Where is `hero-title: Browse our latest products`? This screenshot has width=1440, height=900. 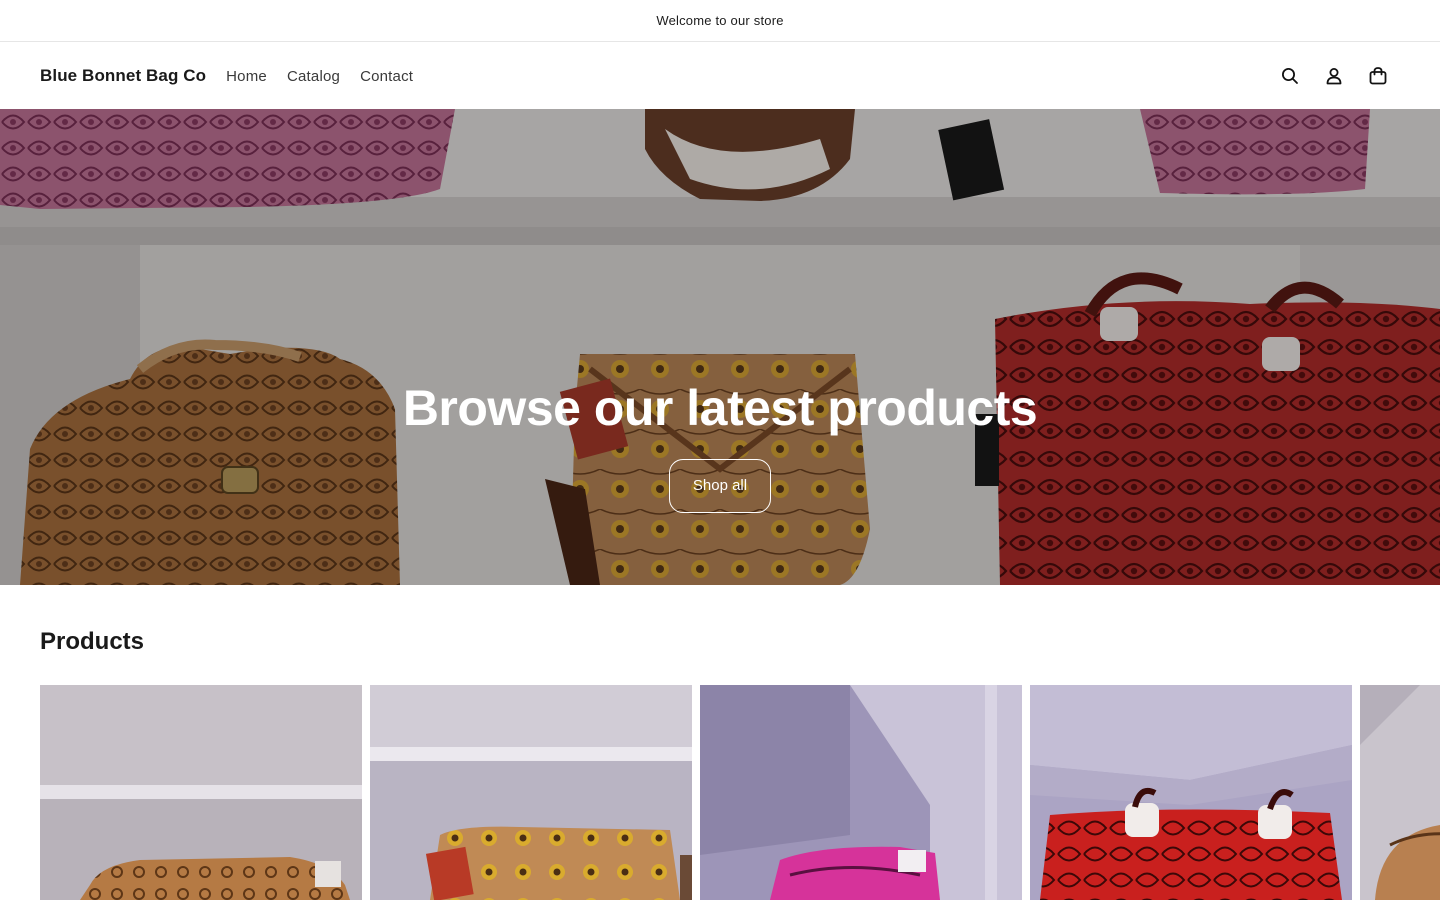
hero-title: Browse our latest products is located at coordinates (720, 408).